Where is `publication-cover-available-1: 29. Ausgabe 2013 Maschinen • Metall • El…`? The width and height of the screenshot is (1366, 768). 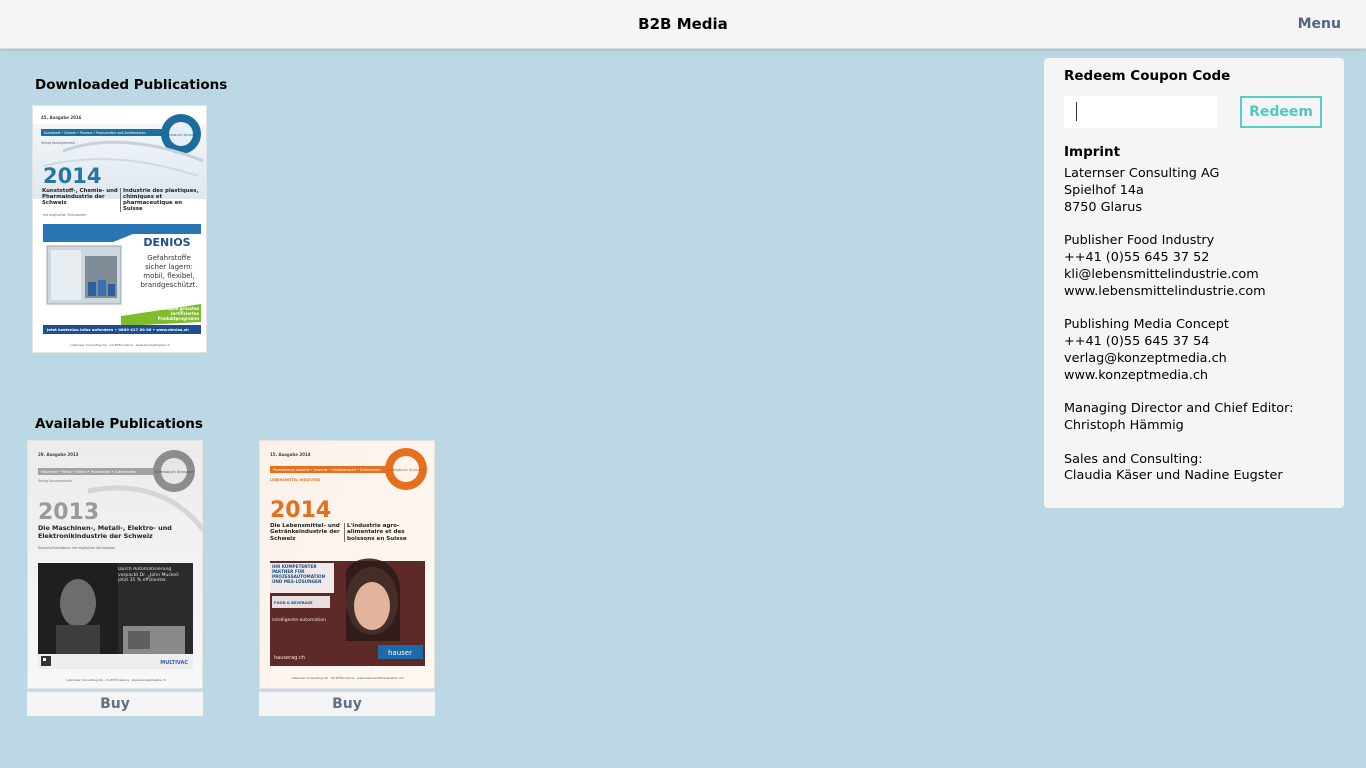 publication-cover-available-1: 29. Ausgabe 2013 Maschinen • Metall • El… is located at coordinates (115, 564).